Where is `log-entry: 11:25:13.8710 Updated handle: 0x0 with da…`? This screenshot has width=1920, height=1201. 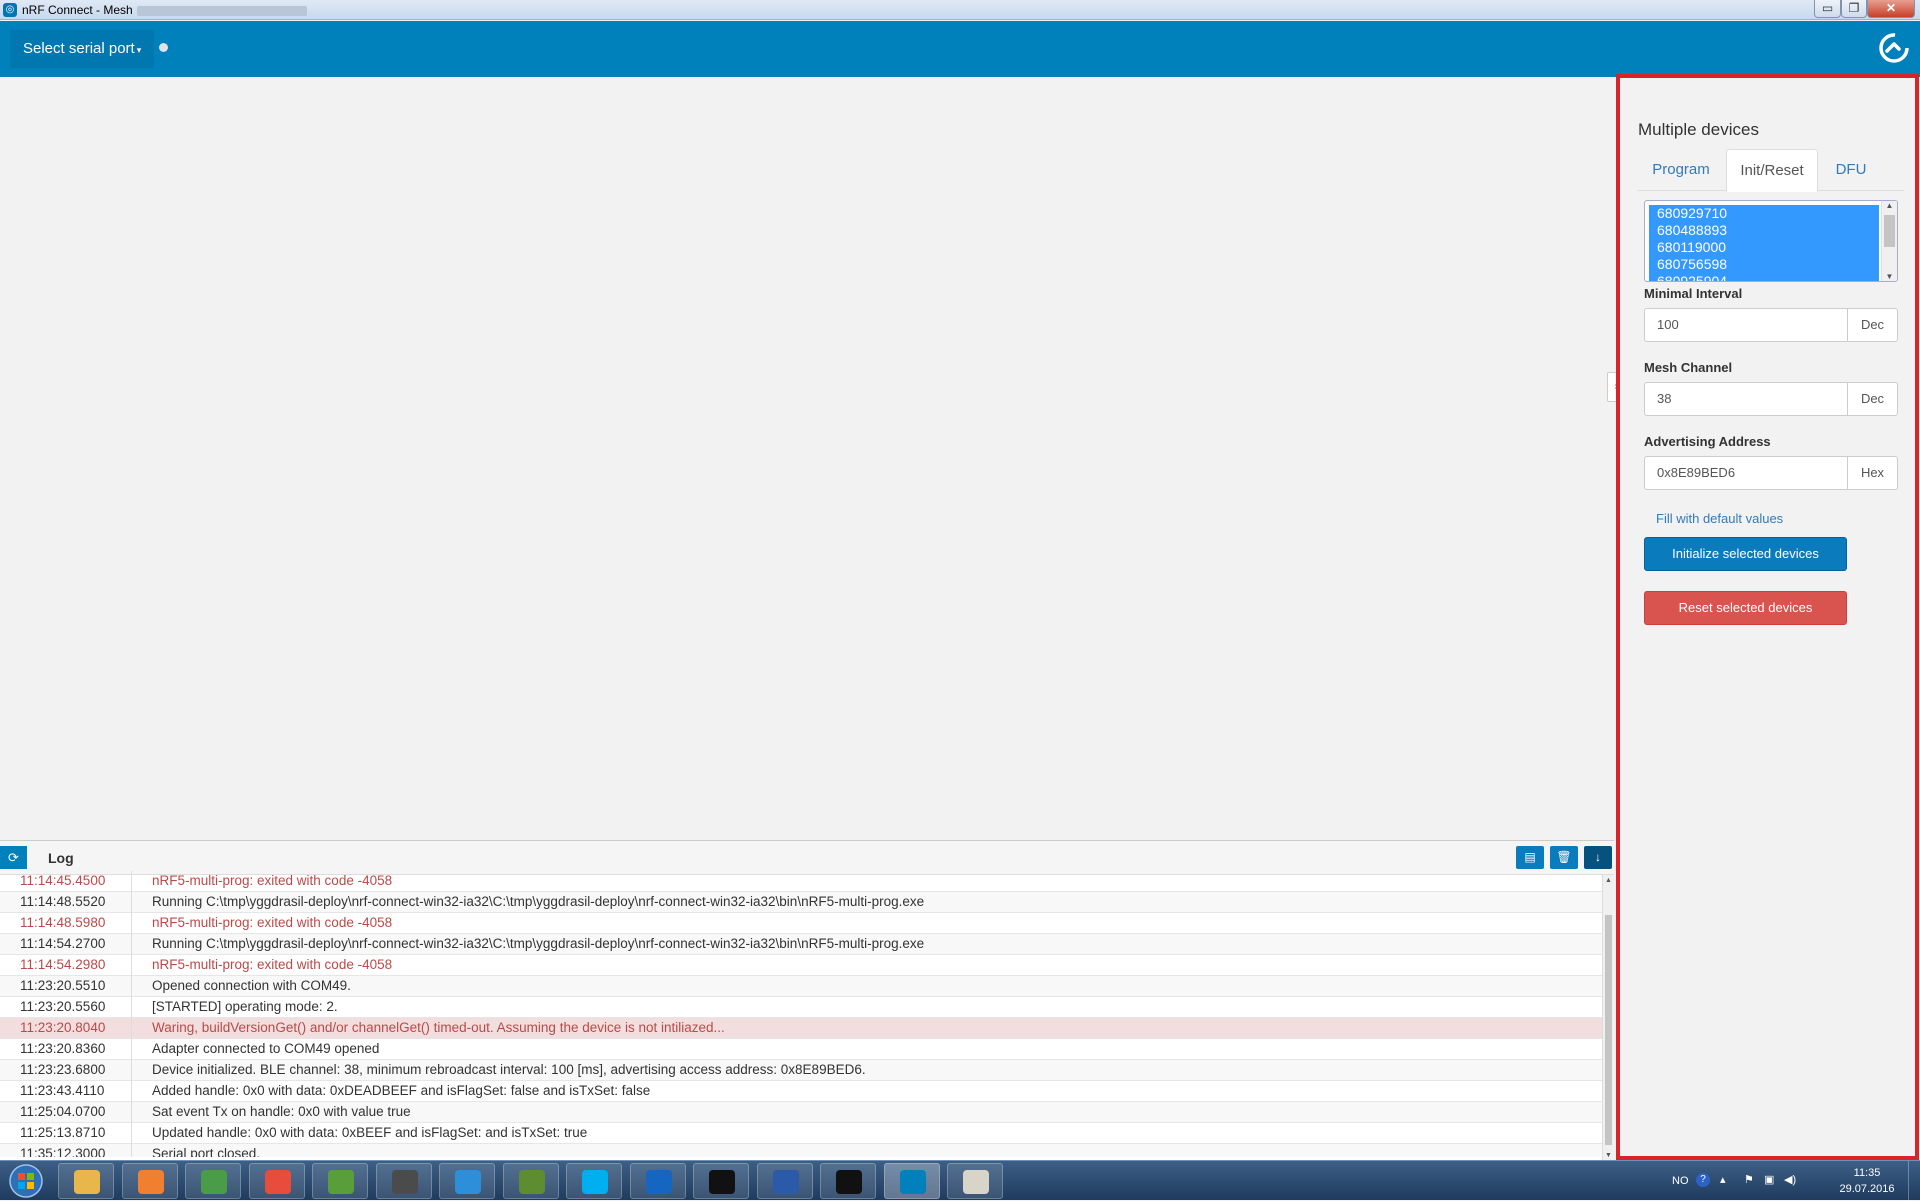 log-entry: 11:25:13.8710 Updated handle: 0x0 with da… is located at coordinates (801, 1133).